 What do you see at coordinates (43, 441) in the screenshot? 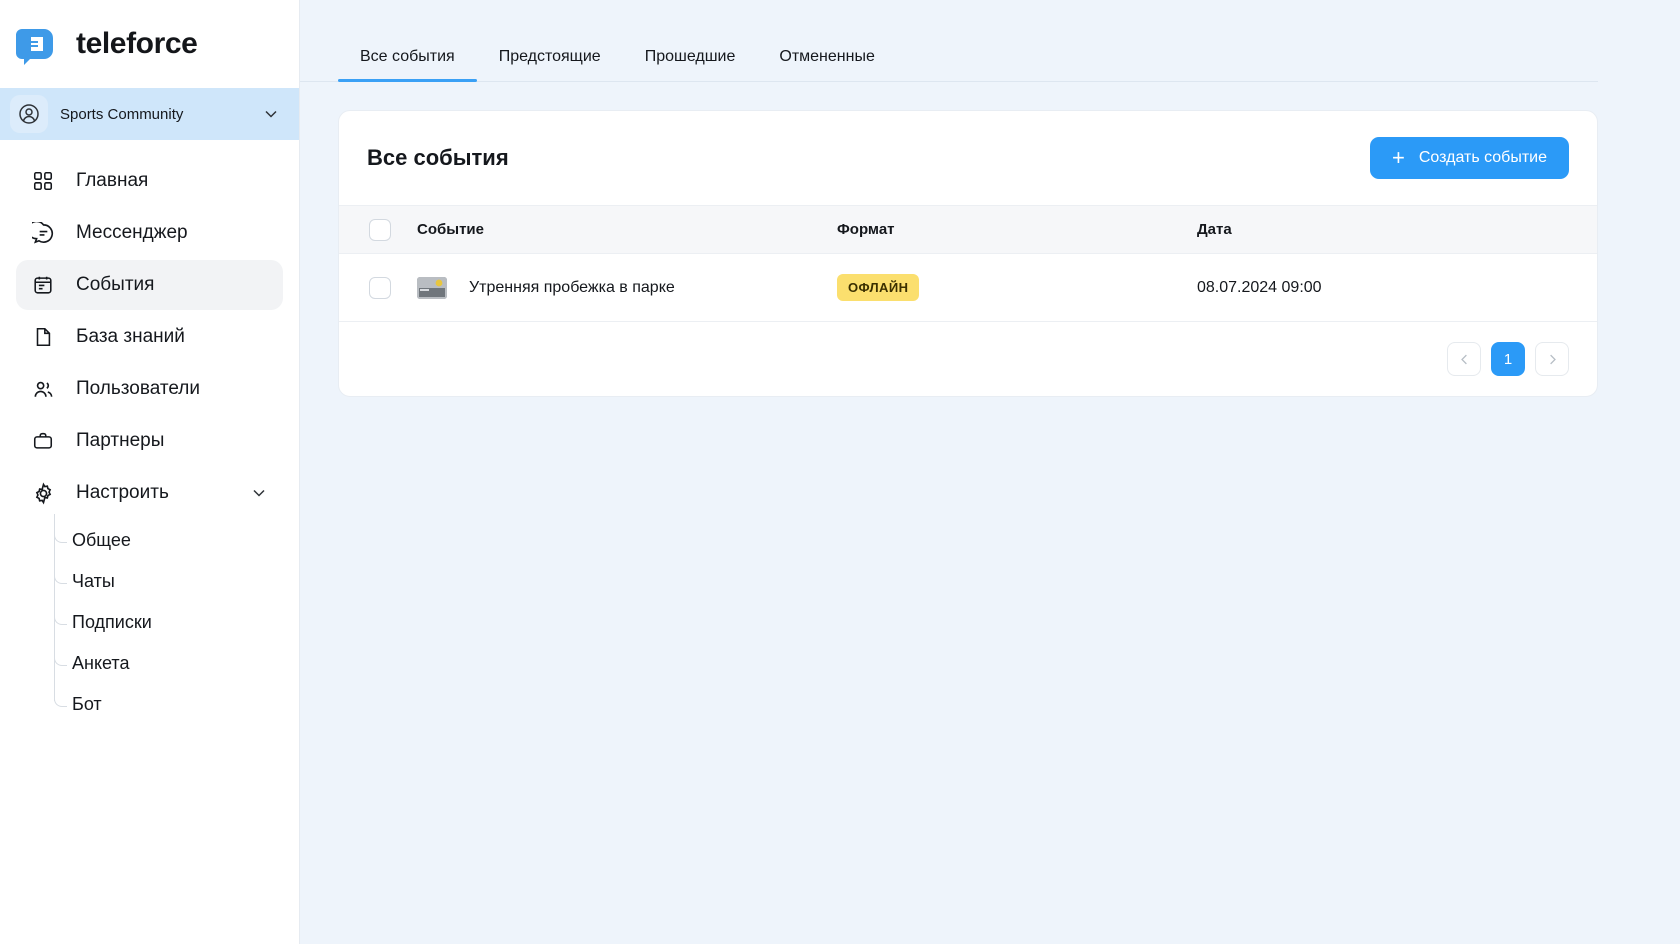
I see `briefcase-icon` at bounding box center [43, 441].